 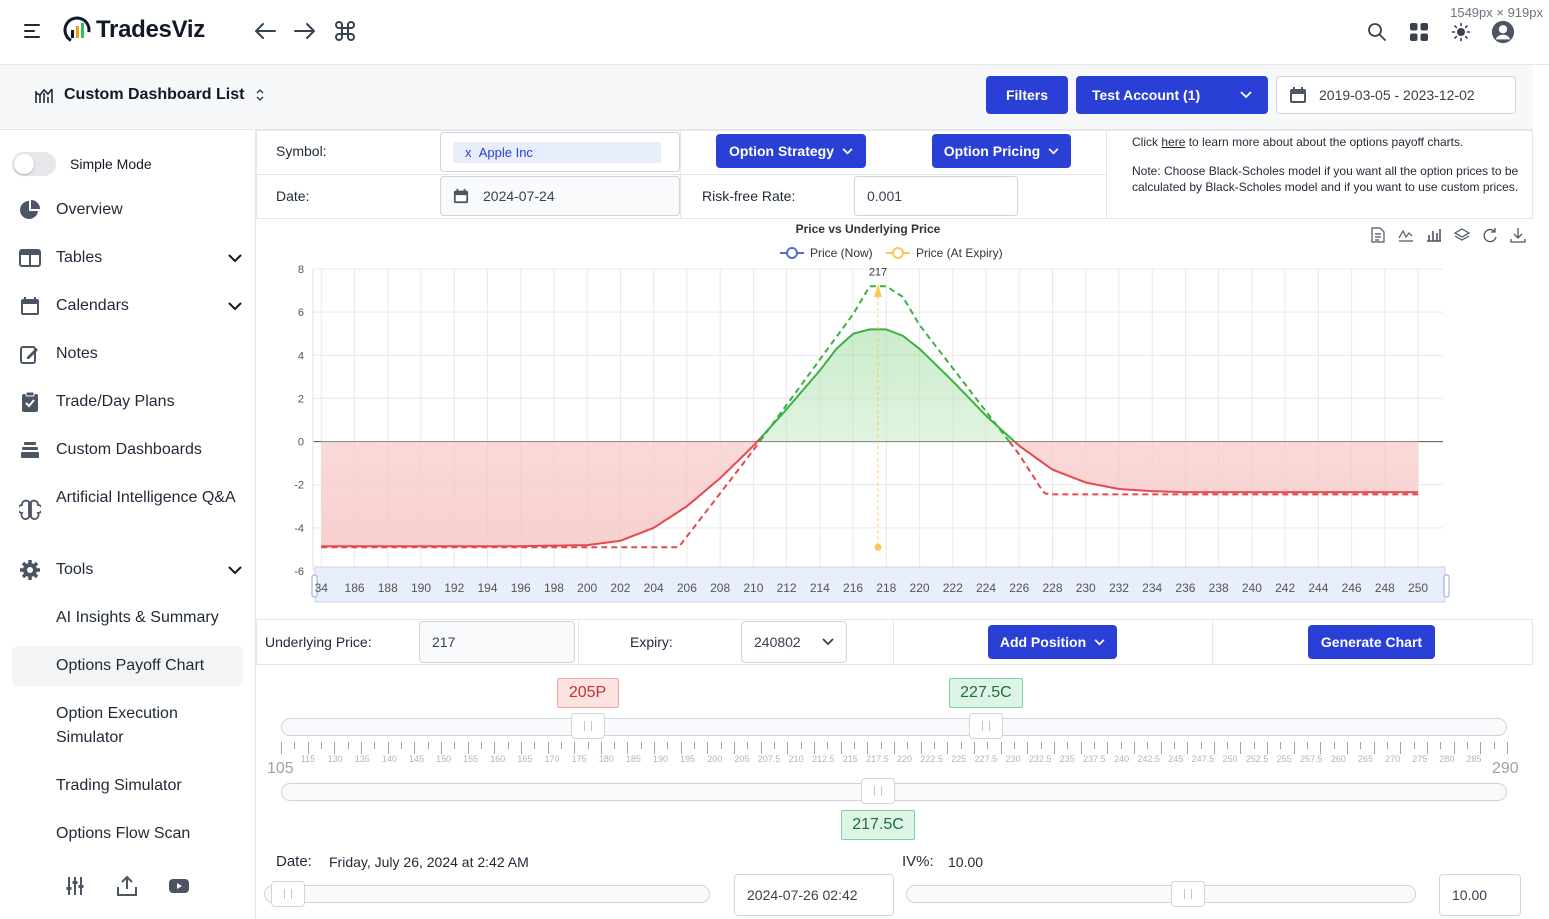 I want to click on x-tick-label: 186, so click(x=355, y=588).